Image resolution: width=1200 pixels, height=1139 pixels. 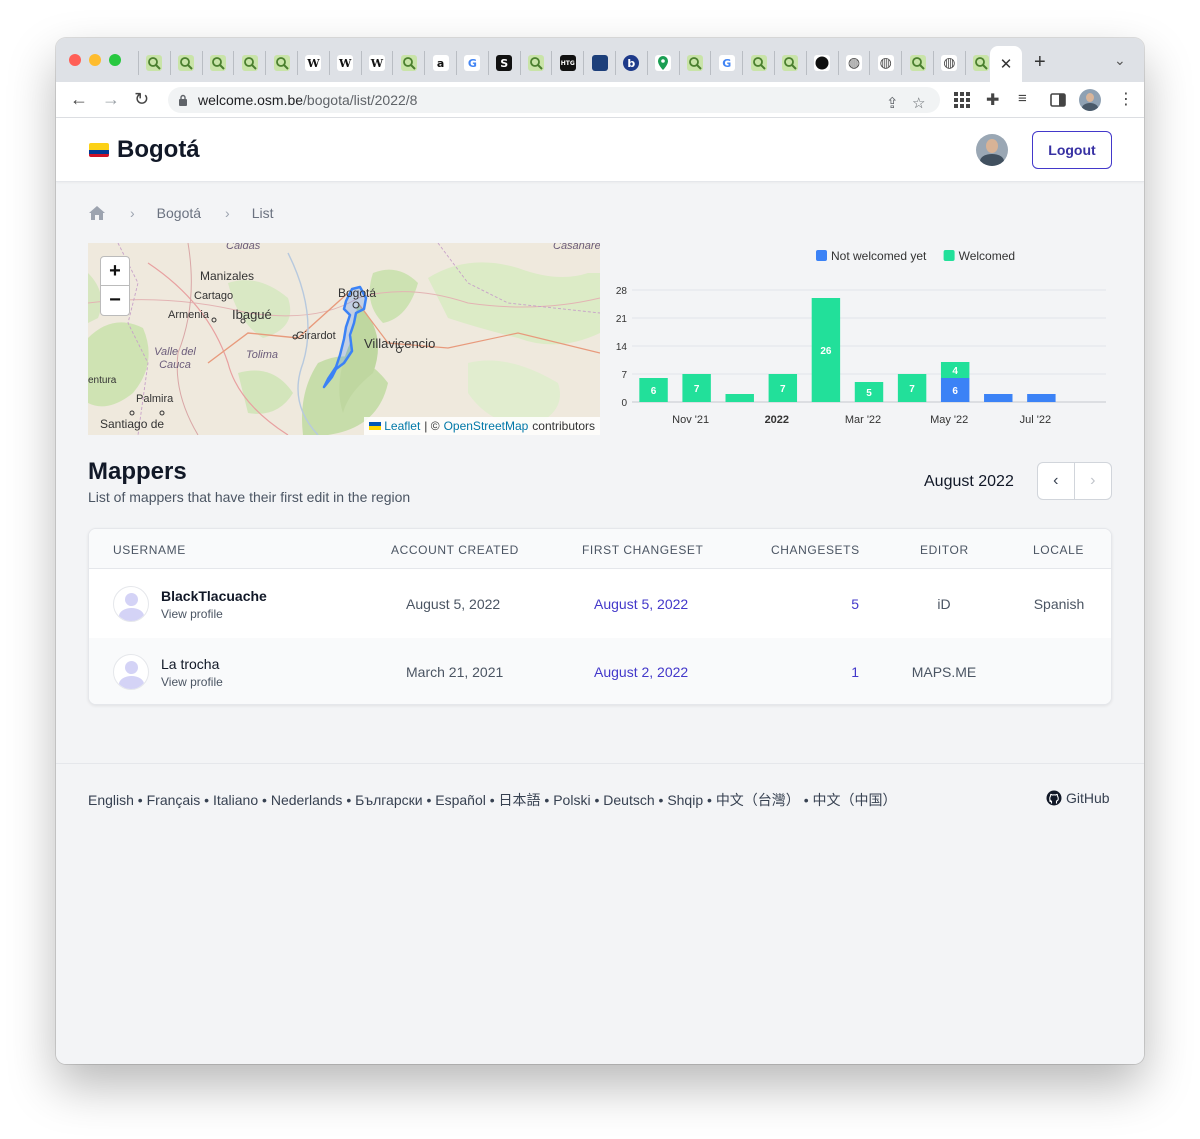 I want to click on maximize-window-button, so click(x=115, y=60).